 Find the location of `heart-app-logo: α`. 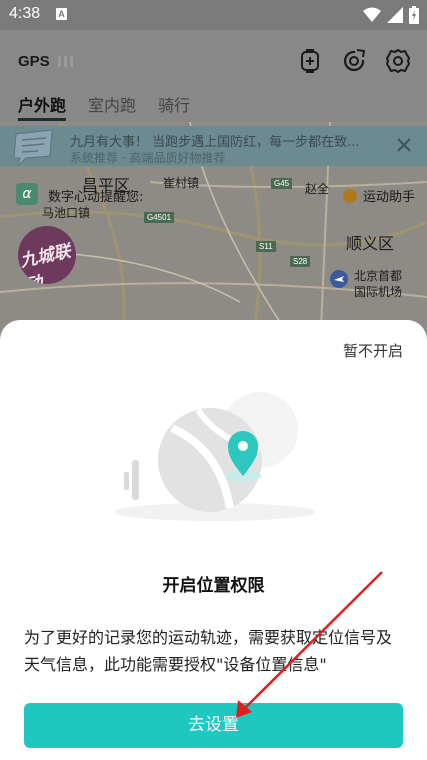

heart-app-logo: α is located at coordinates (27, 194).